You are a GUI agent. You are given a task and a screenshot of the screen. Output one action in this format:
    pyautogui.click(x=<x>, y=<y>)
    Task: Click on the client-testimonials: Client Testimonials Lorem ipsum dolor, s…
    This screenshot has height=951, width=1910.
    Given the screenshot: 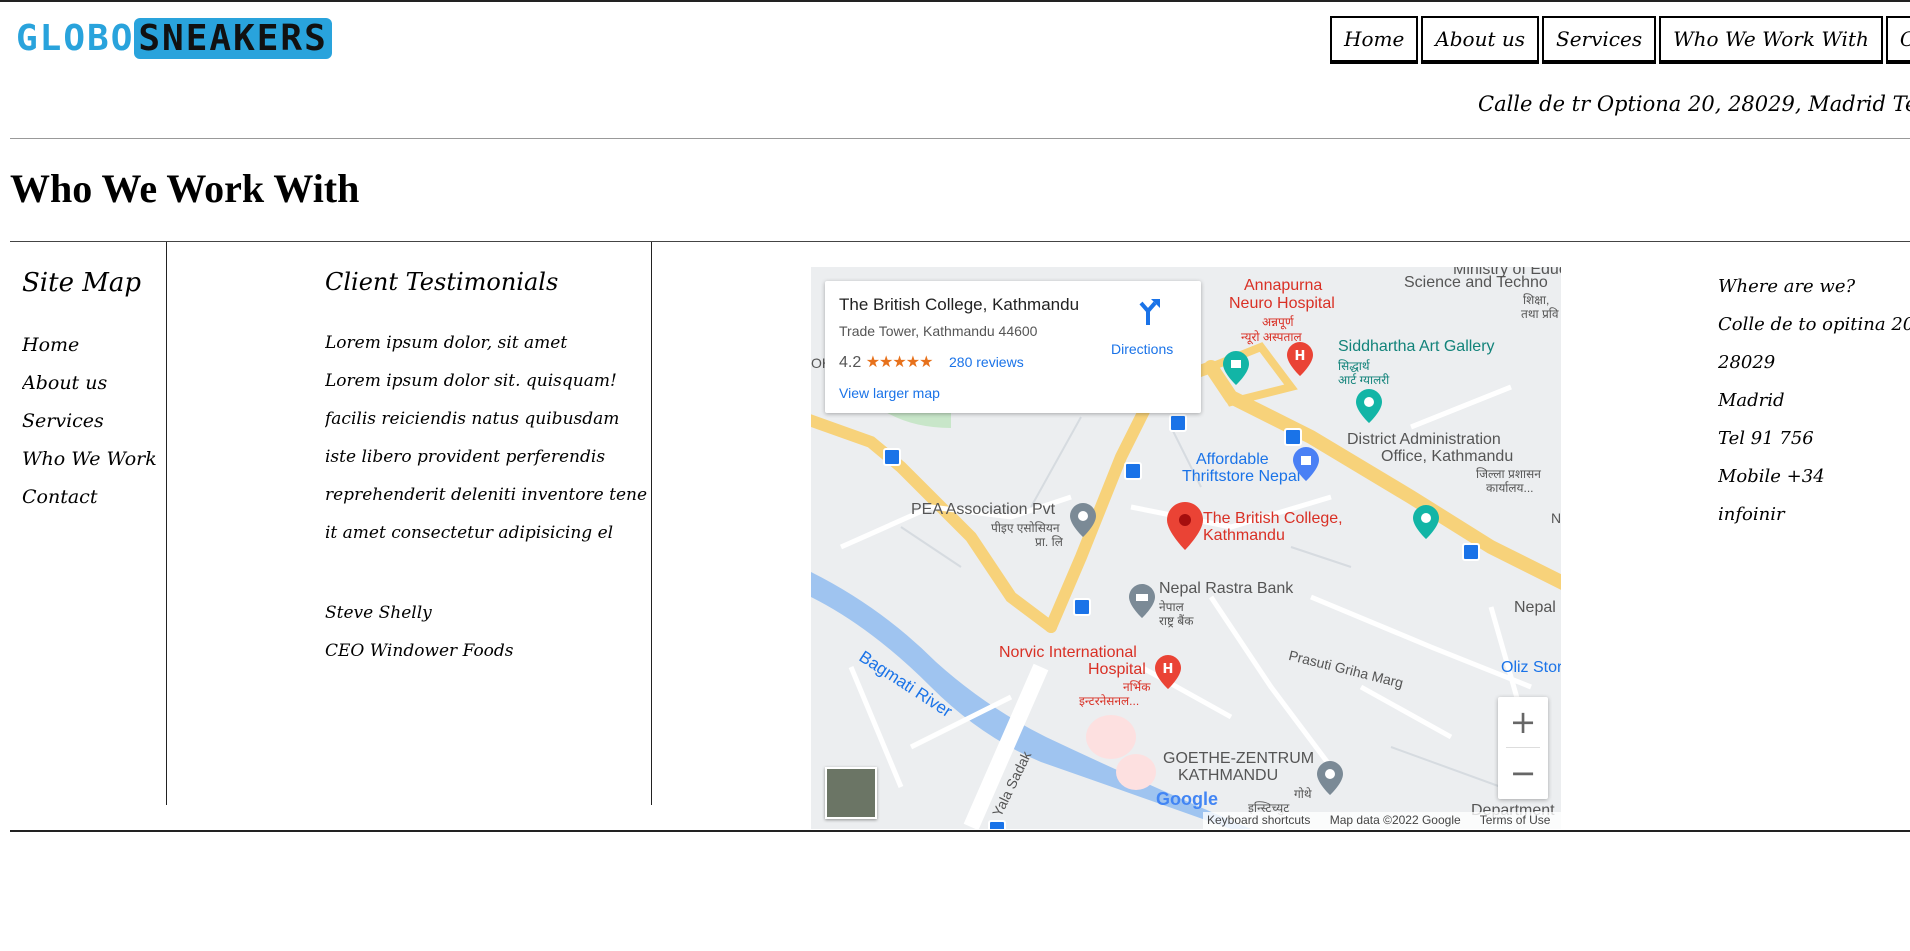 What is the action you would take?
    pyautogui.click(x=487, y=469)
    